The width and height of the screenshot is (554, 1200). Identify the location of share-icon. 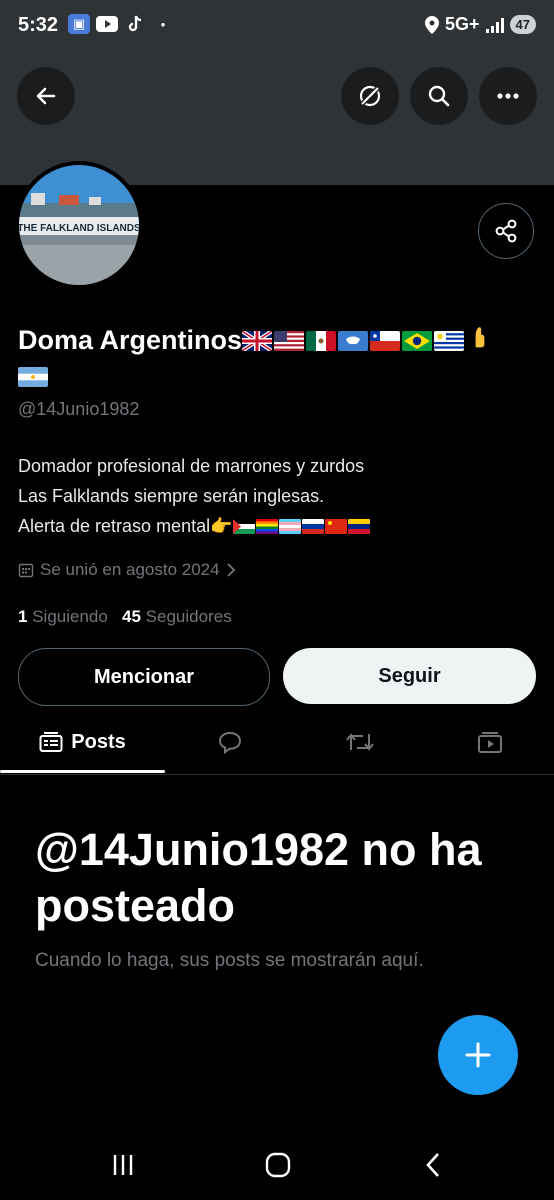
(506, 231).